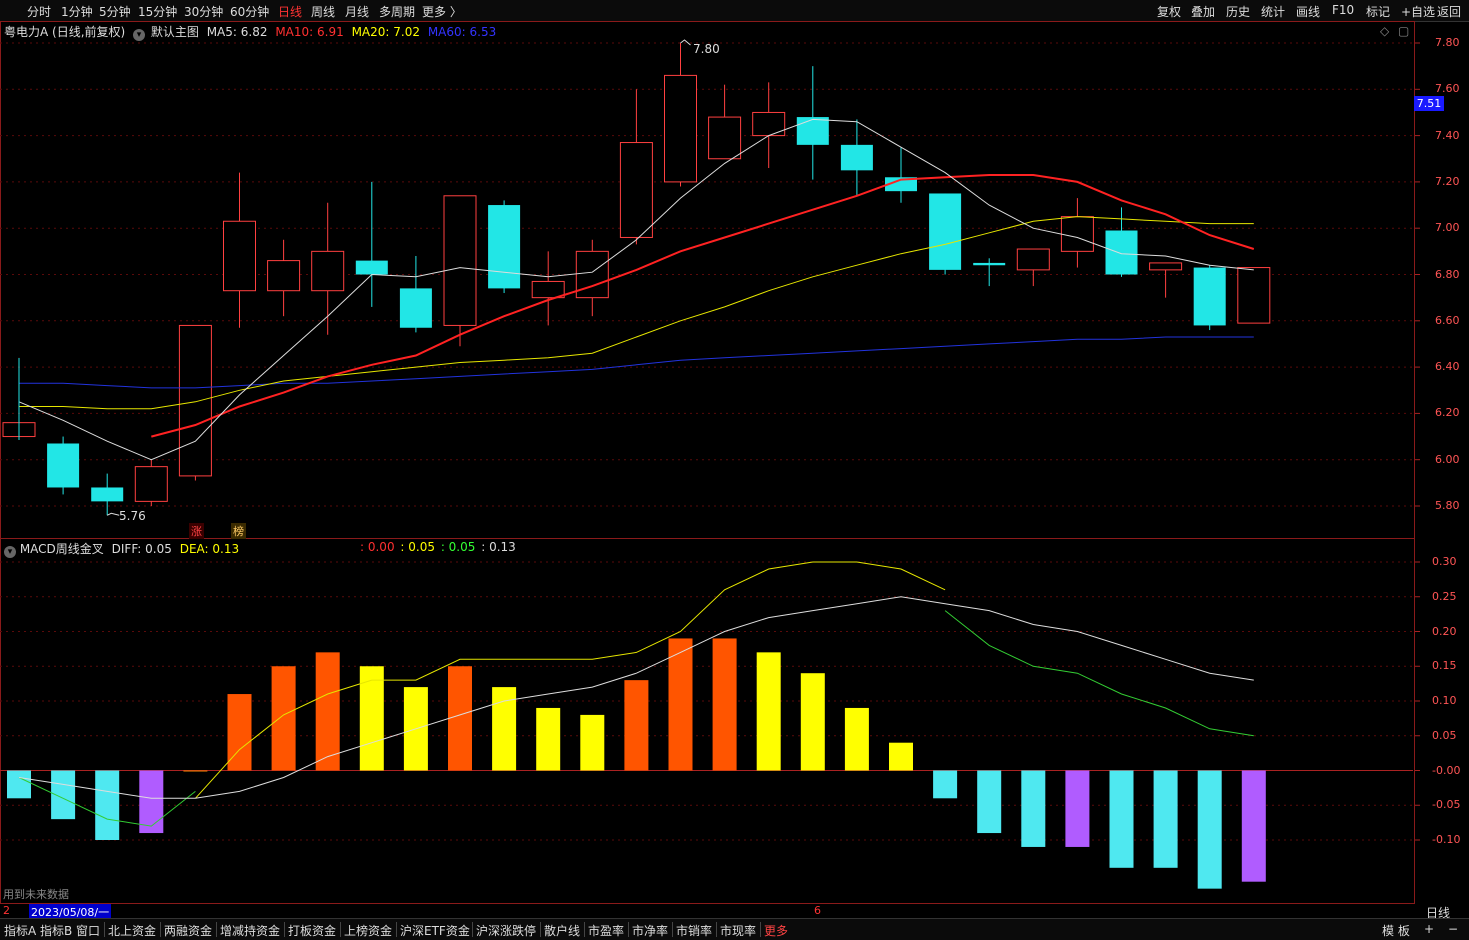  I want to click on template-button: 模 板, so click(1396, 930).